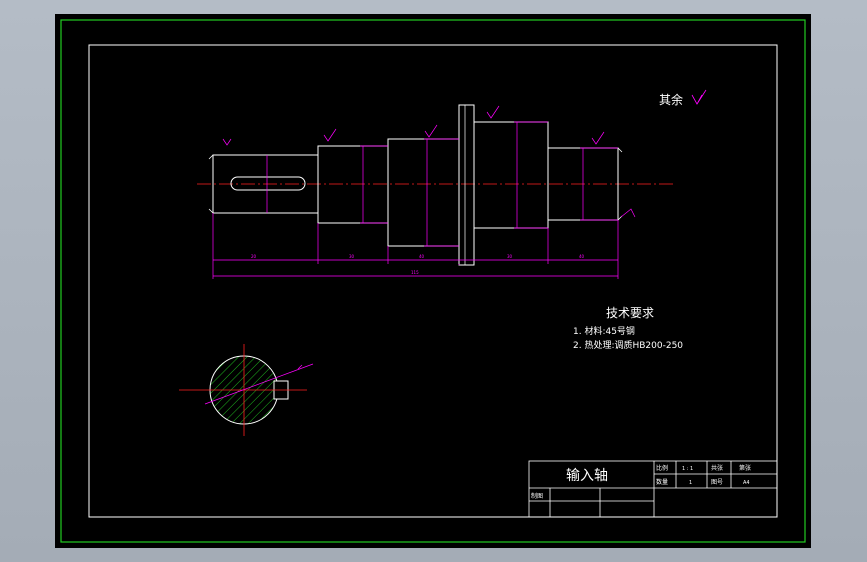 This screenshot has height=562, width=867. I want to click on tech-requirement-2: 2. 热处理:调质HB200-250, so click(628, 345).